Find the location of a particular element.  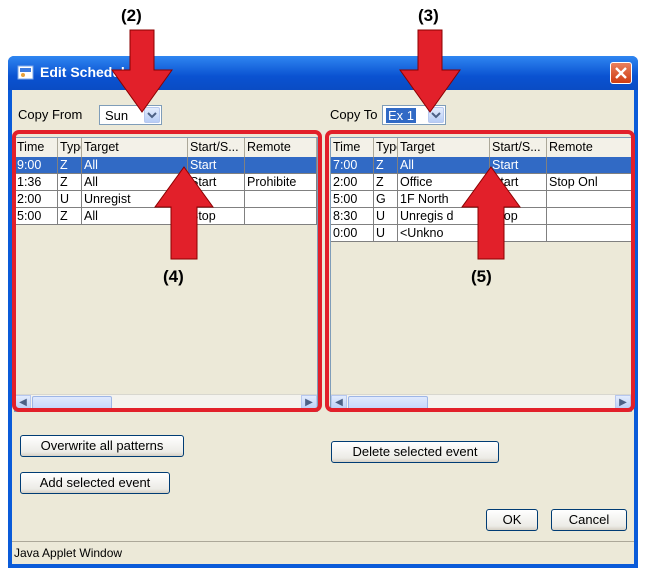

close-icon is located at coordinates (621, 73).